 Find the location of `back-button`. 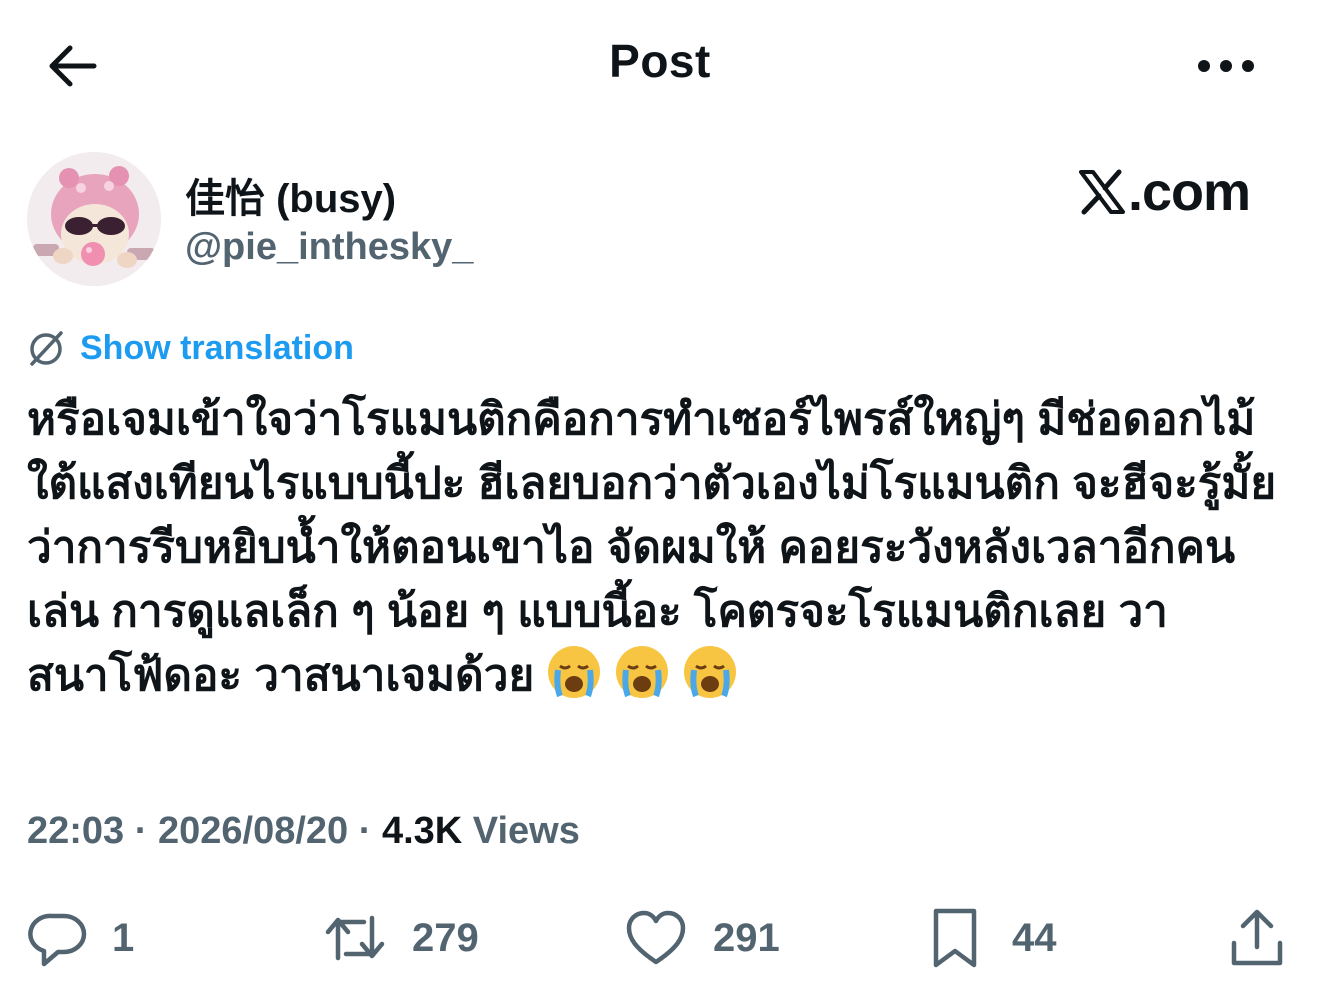

back-button is located at coordinates (72, 66).